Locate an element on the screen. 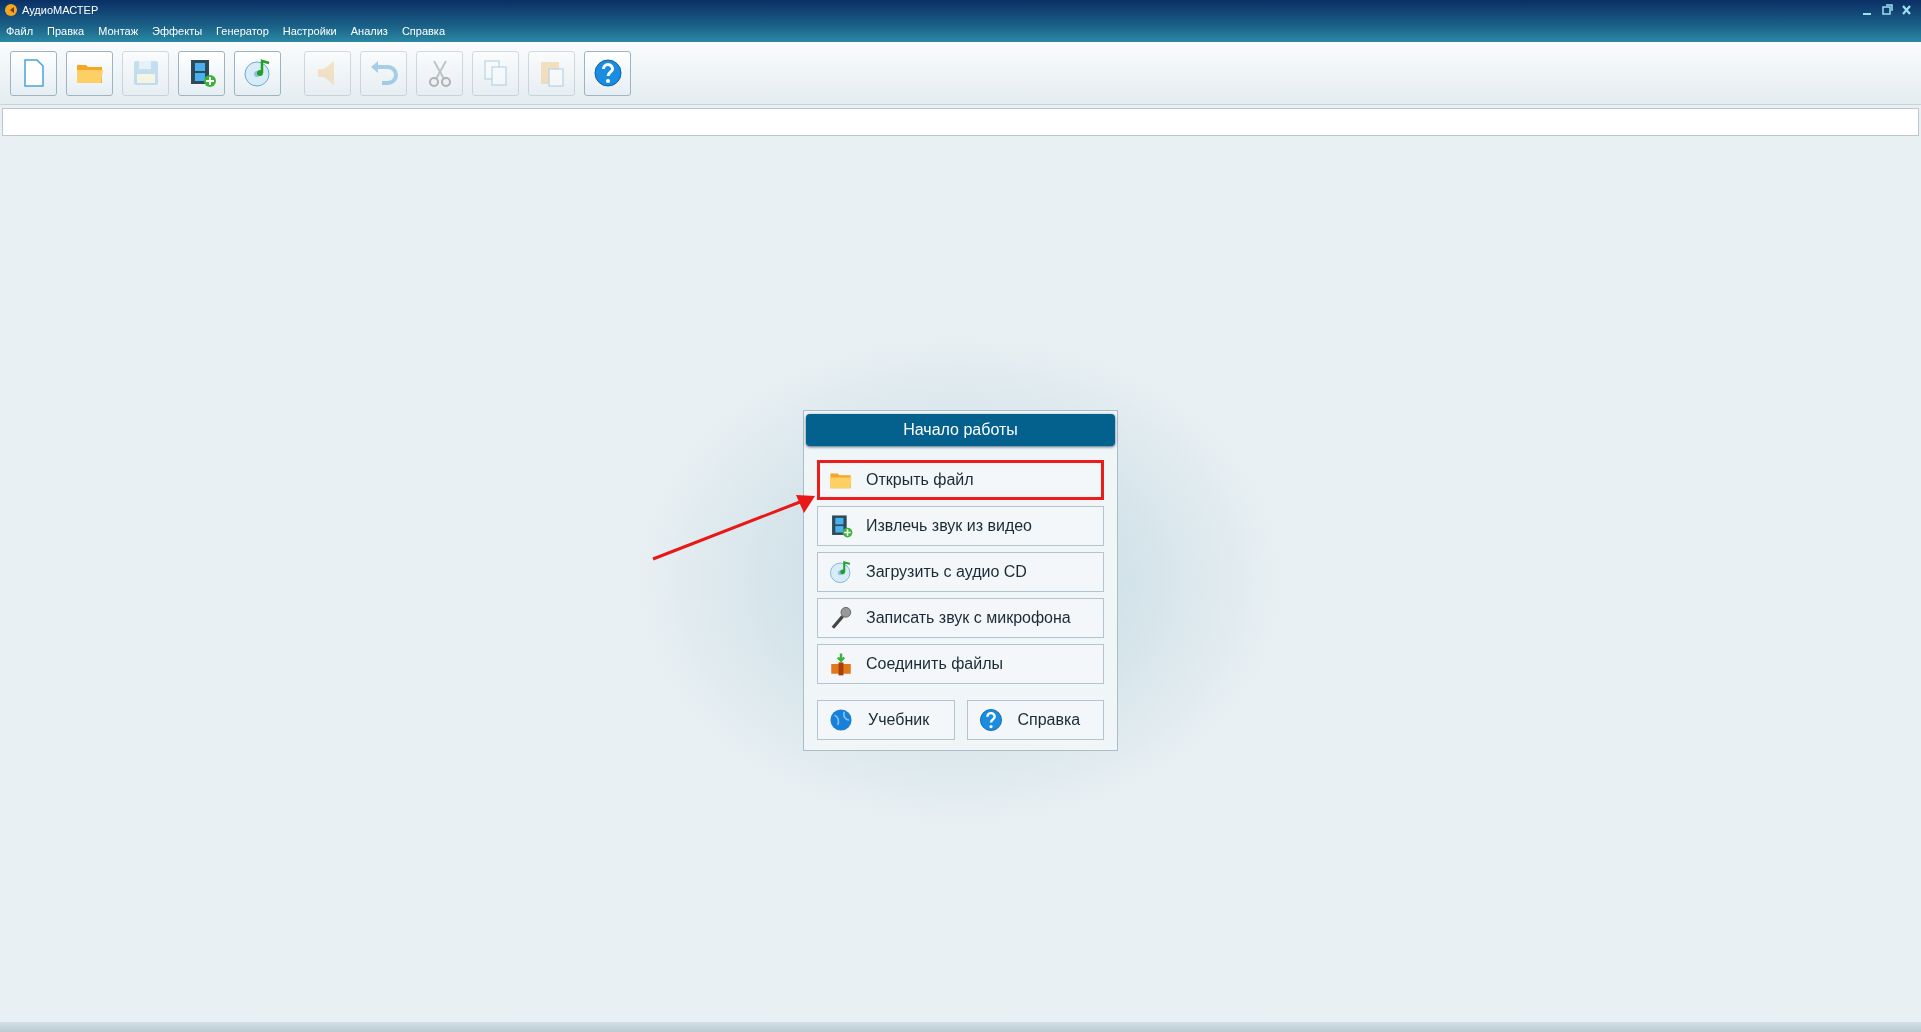 This screenshot has height=1032, width=1921. input-field is located at coordinates (960, 122).